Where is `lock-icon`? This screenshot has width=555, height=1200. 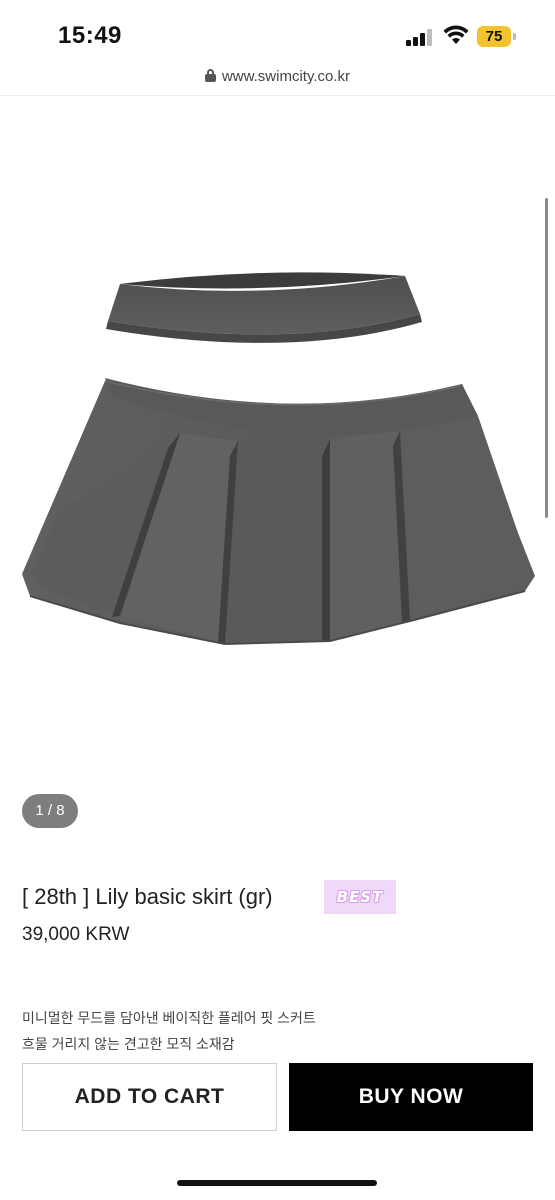 lock-icon is located at coordinates (210, 75).